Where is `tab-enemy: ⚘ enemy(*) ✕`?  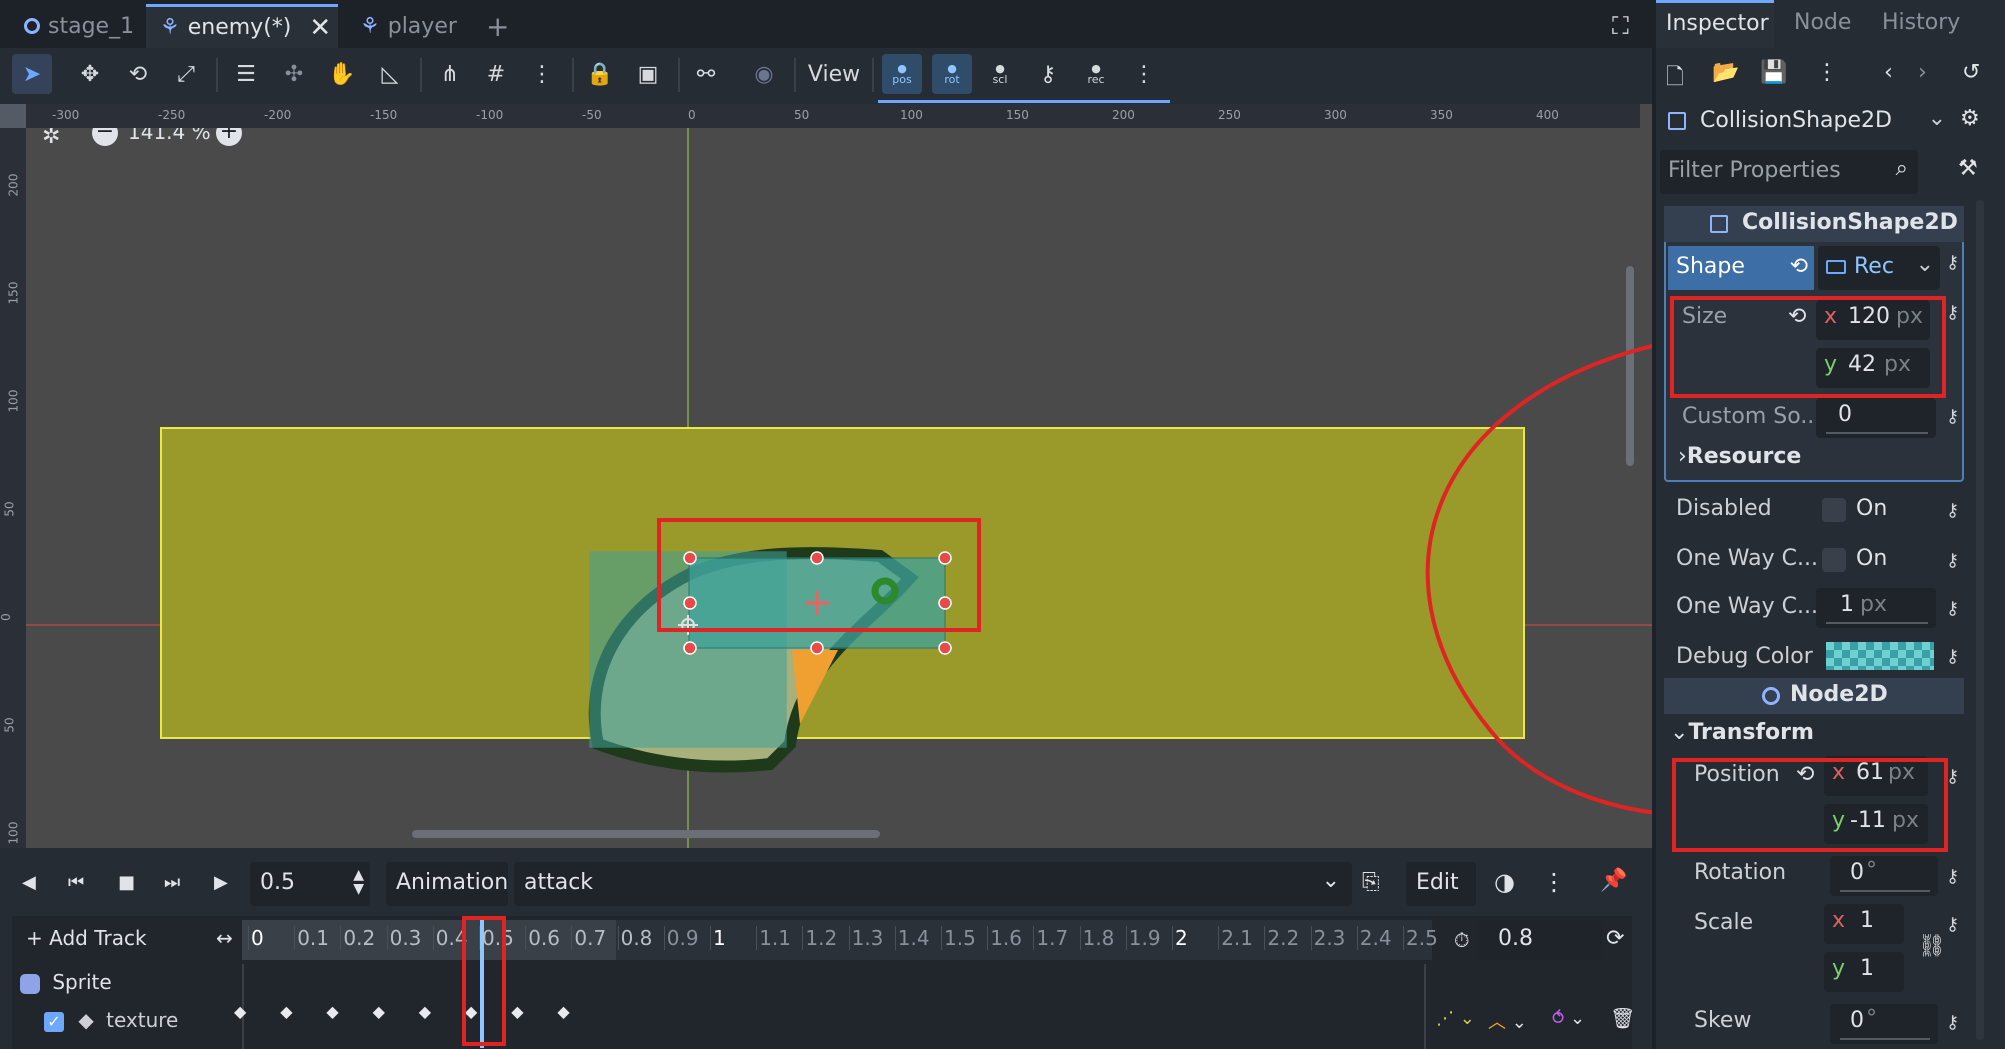
tab-enemy: ⚘ enemy(*) ✕ is located at coordinates (242, 26).